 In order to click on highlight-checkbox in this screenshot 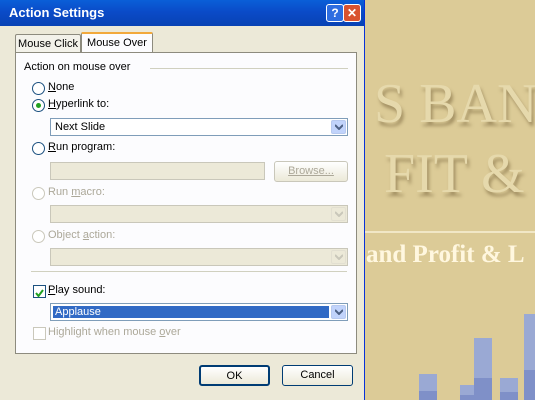, I will do `click(39, 333)`.